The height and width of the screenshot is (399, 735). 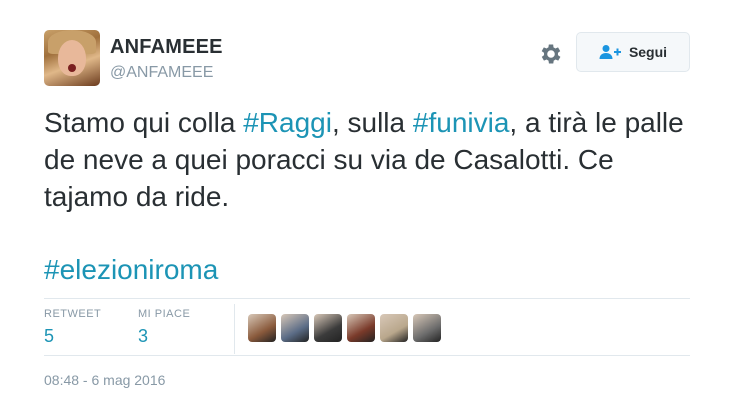 What do you see at coordinates (104, 380) in the screenshot?
I see `tweet-timestamp: 08:48 - 6 mag 2016` at bounding box center [104, 380].